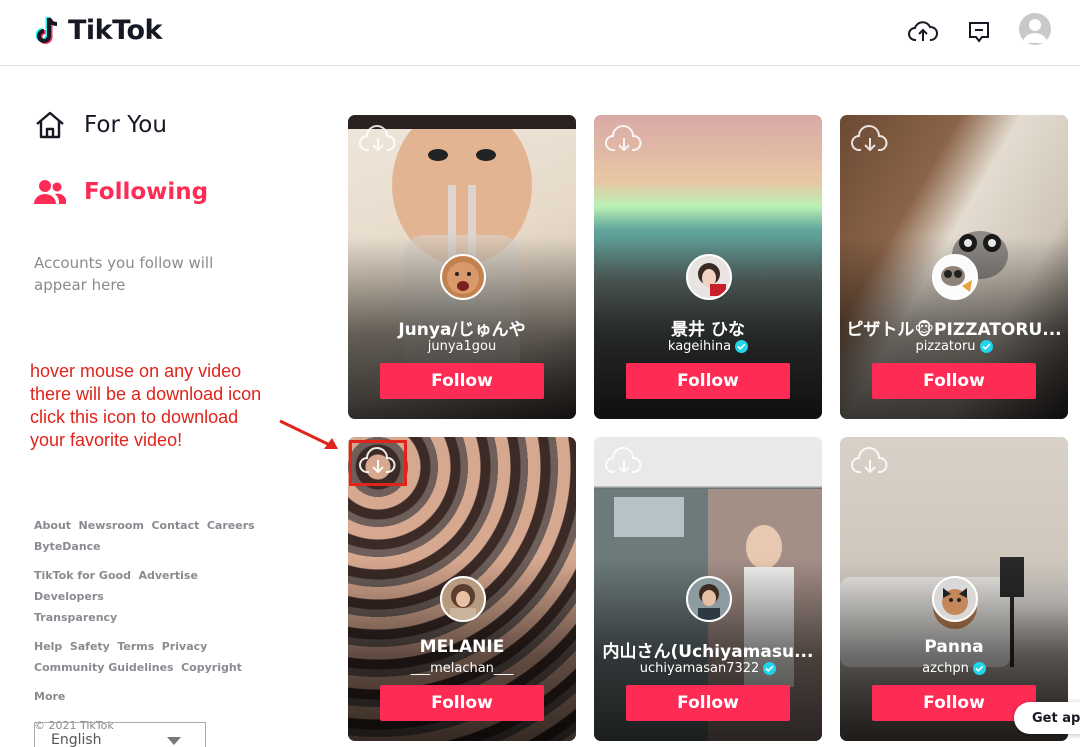  What do you see at coordinates (146, 394) in the screenshot?
I see `annotation-line: there will be a download icon` at bounding box center [146, 394].